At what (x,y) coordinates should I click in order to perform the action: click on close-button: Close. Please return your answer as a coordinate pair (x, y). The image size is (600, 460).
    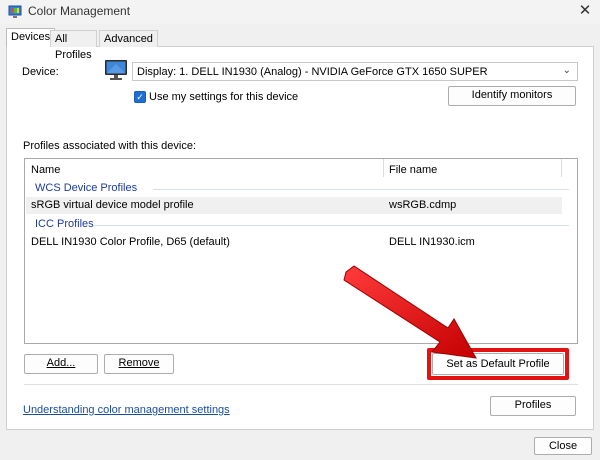
    Looking at the image, I should click on (563, 446).